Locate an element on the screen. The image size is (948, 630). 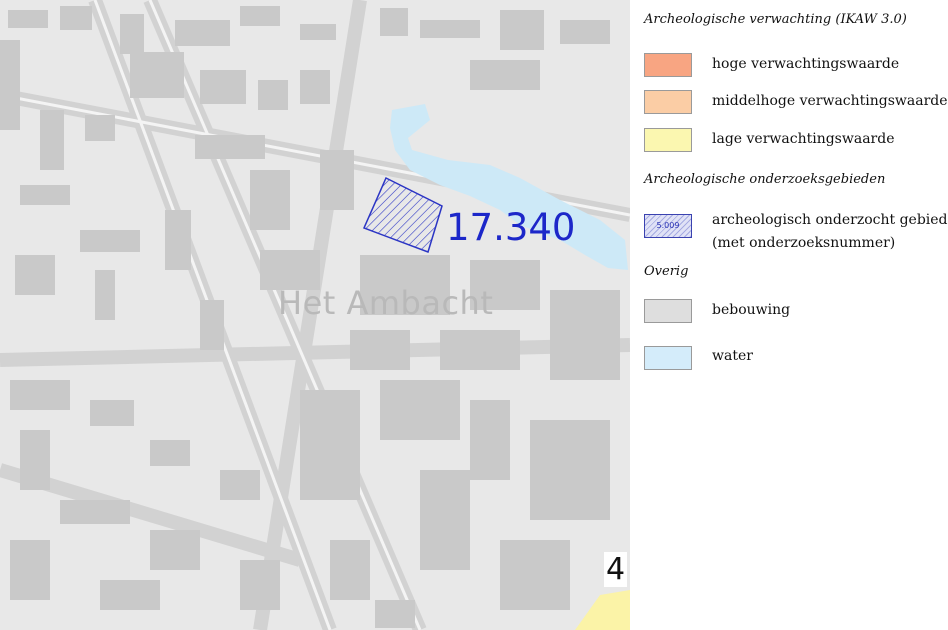
swatch-research-area: 5.009 is located at coordinates (668, 226).